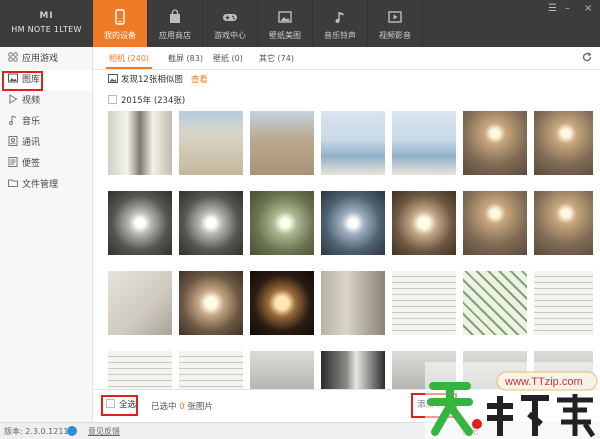 The image size is (600, 439). I want to click on sidebar-item-video: 视频, so click(46, 101).